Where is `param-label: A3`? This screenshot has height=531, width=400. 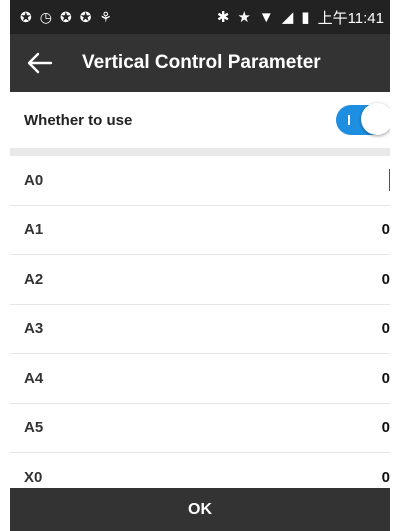
param-label: A3 is located at coordinates (34, 329).